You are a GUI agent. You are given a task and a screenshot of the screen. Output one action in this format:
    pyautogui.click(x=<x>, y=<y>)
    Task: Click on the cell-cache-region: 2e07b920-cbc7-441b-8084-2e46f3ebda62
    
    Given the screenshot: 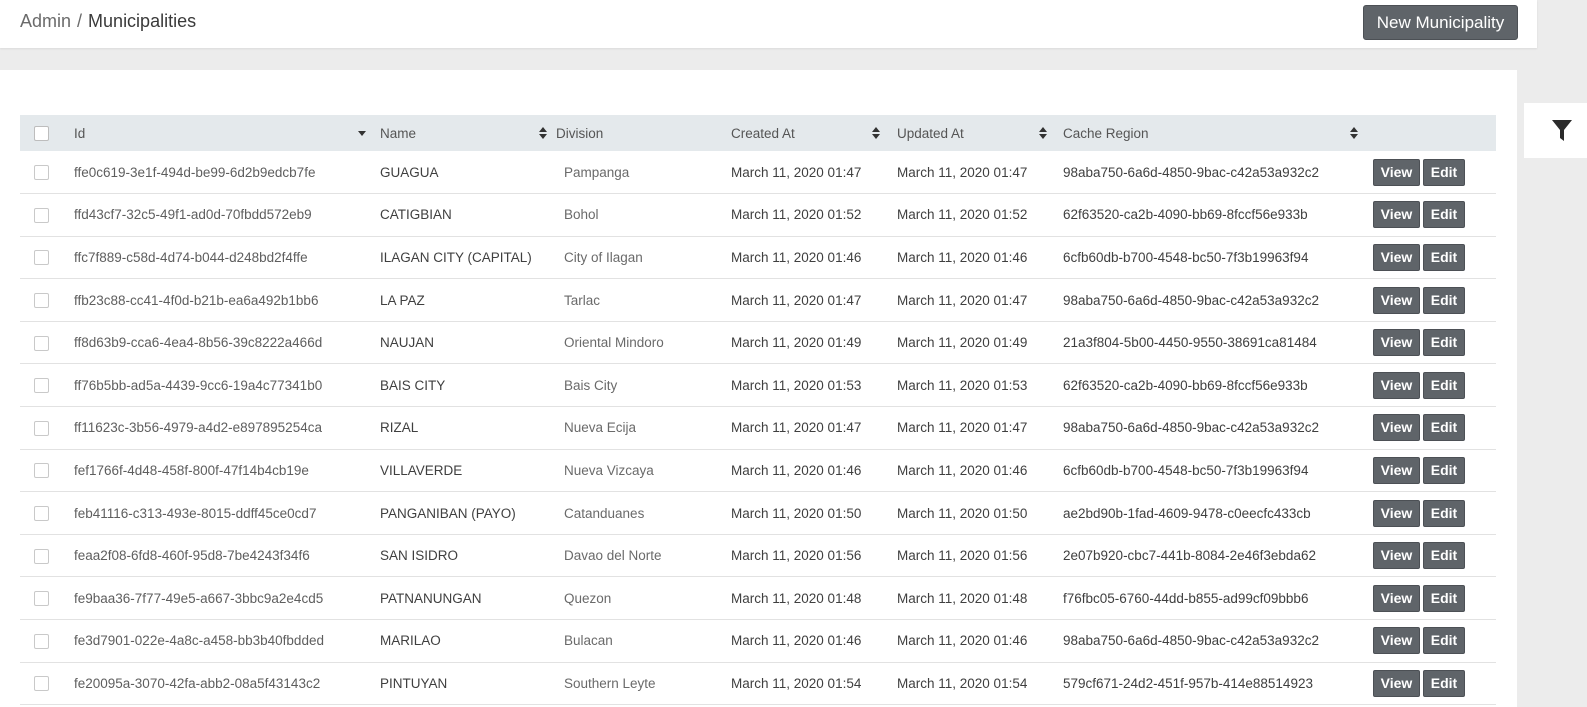 What is the action you would take?
    pyautogui.click(x=1189, y=556)
    